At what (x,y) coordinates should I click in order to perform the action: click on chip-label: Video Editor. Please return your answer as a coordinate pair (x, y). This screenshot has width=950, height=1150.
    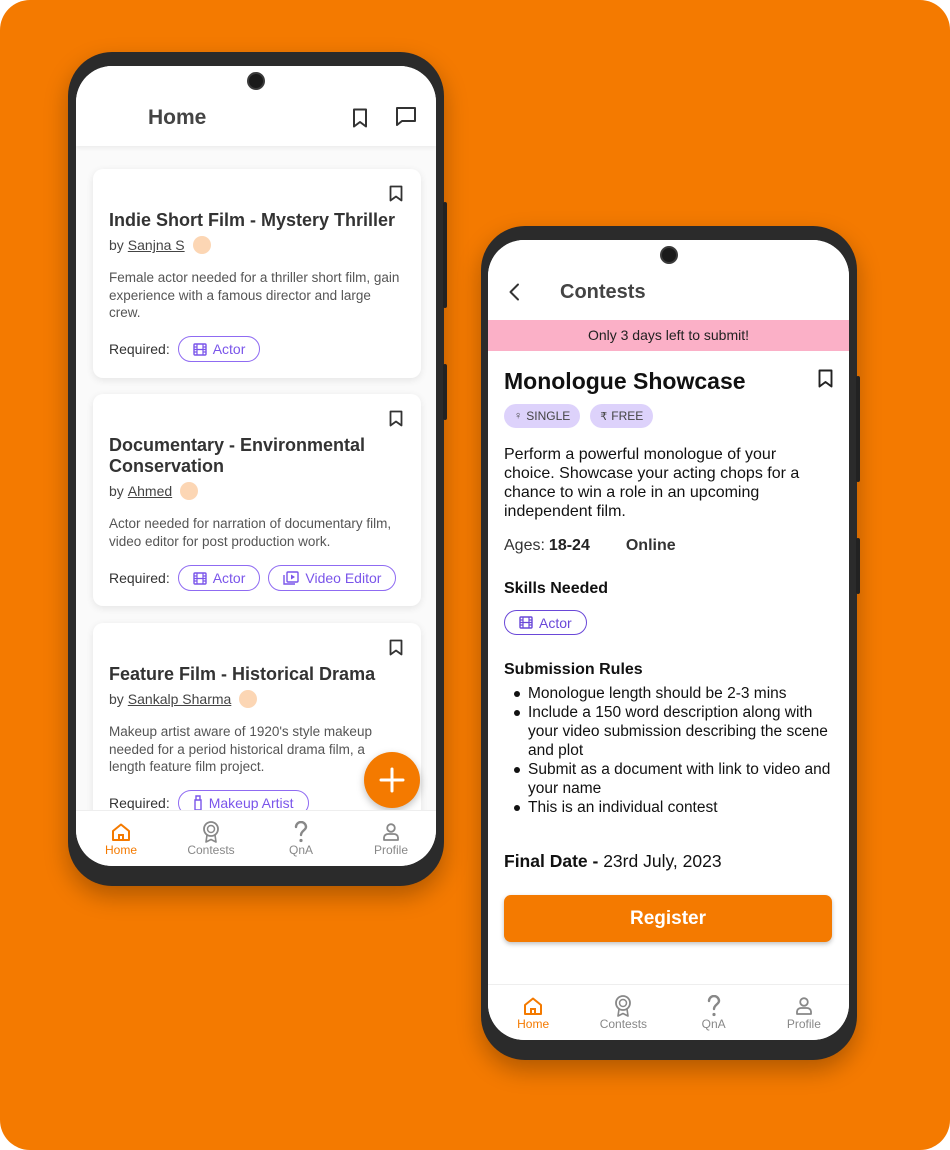
    Looking at the image, I should click on (343, 578).